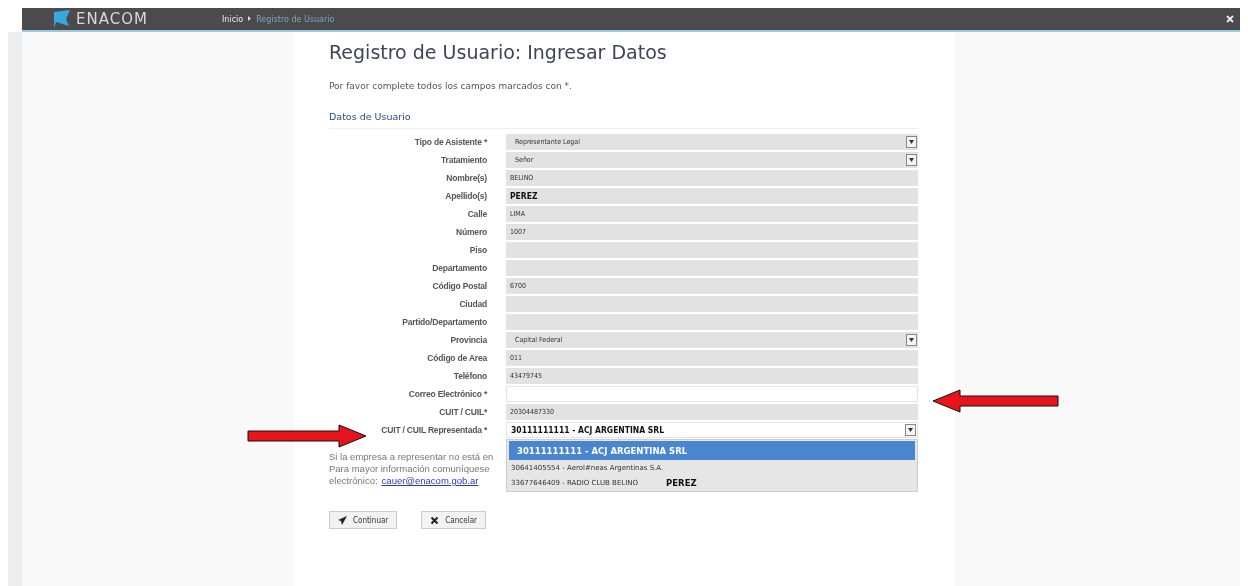 Image resolution: width=1248 pixels, height=586 pixels. Describe the element at coordinates (353, 481) in the screenshot. I see `notice-text: electrónico:` at that location.